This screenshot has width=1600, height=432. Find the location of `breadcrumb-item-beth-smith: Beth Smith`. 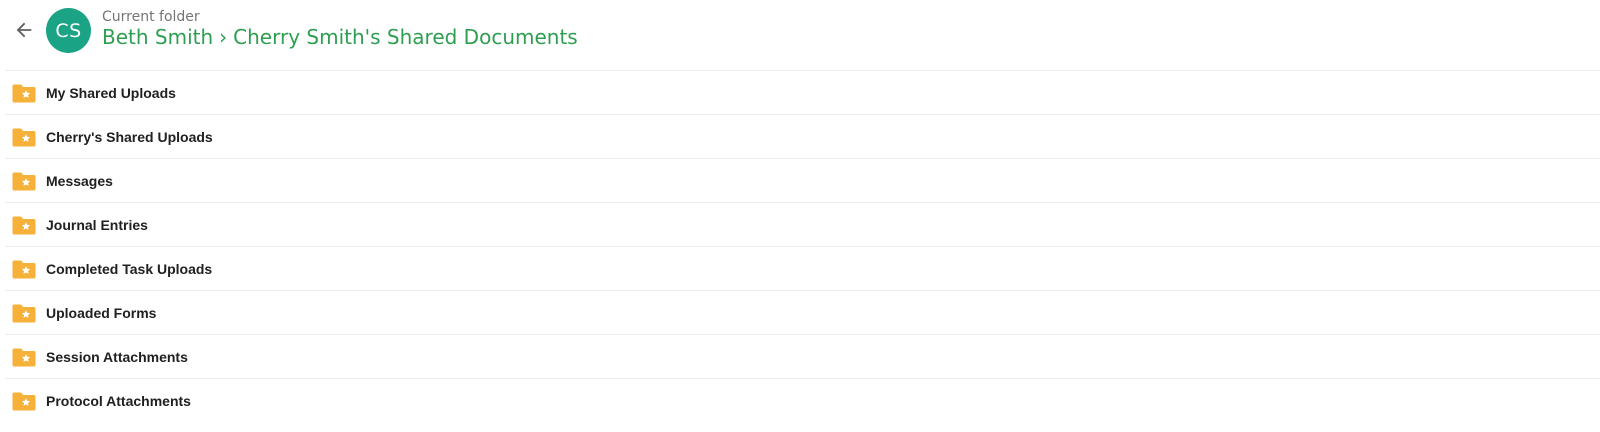

breadcrumb-item-beth-smith: Beth Smith is located at coordinates (157, 37).